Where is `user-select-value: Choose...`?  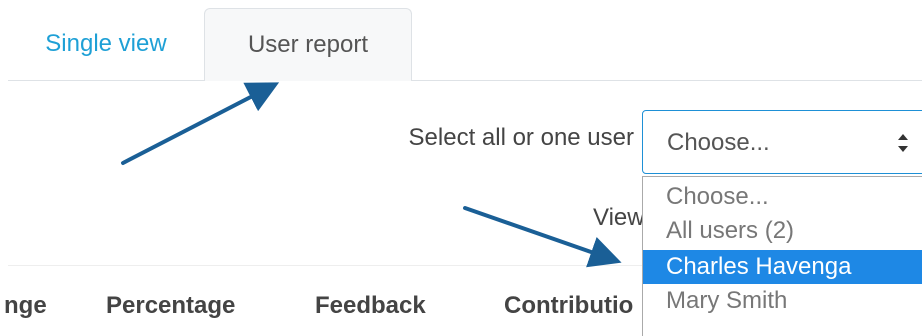 user-select-value: Choose... is located at coordinates (718, 142).